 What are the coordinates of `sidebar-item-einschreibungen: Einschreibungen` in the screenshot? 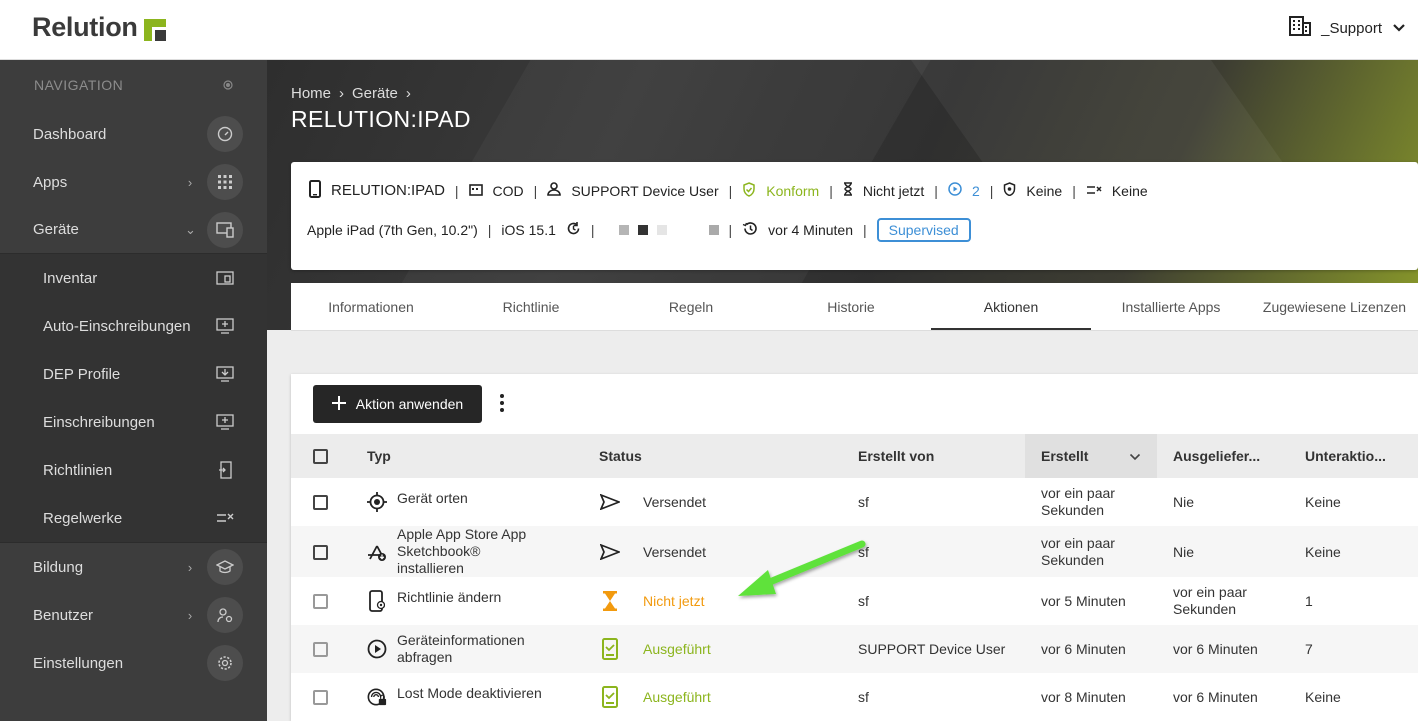 It's located at (133, 422).